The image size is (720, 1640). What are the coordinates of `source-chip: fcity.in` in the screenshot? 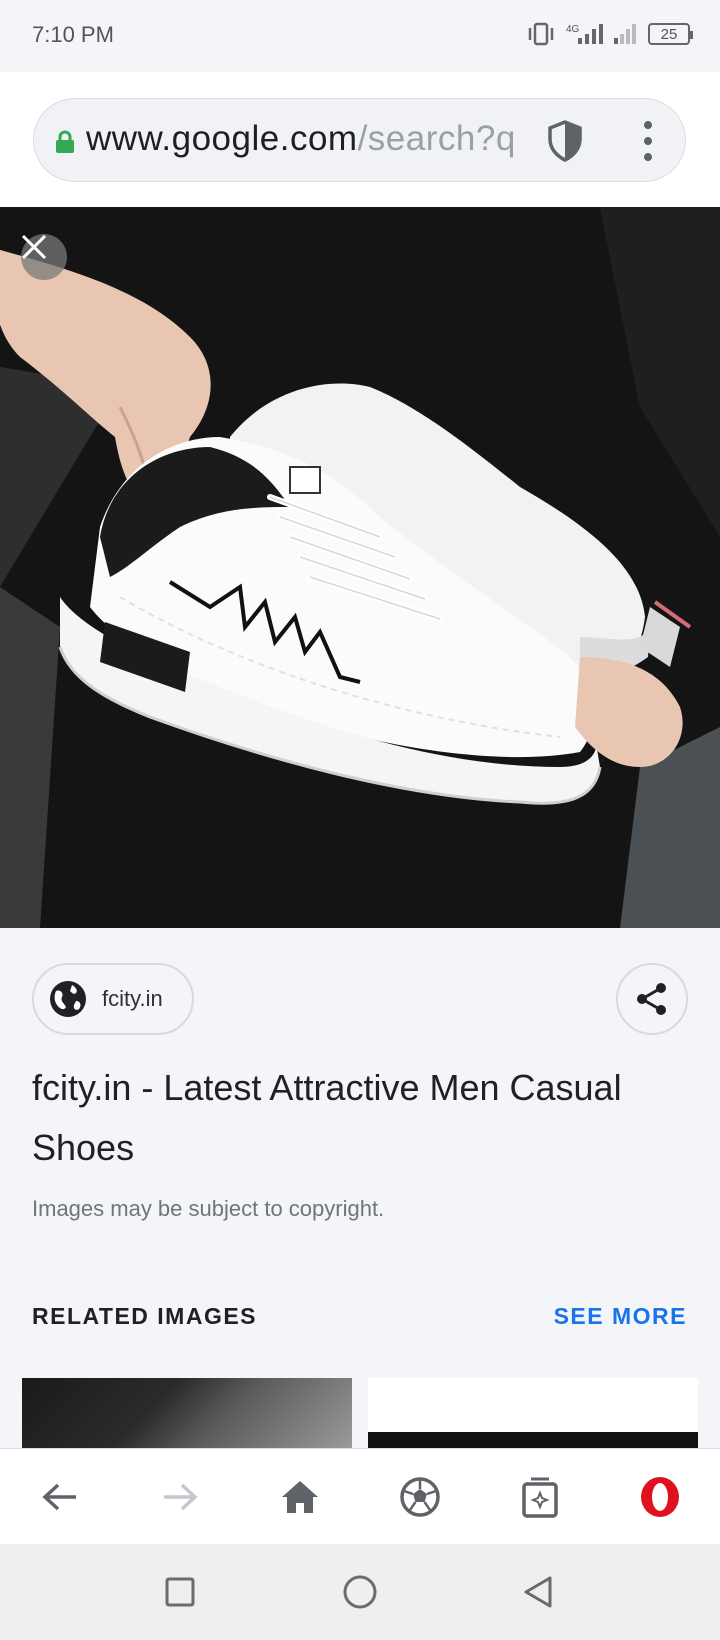 It's located at (113, 999).